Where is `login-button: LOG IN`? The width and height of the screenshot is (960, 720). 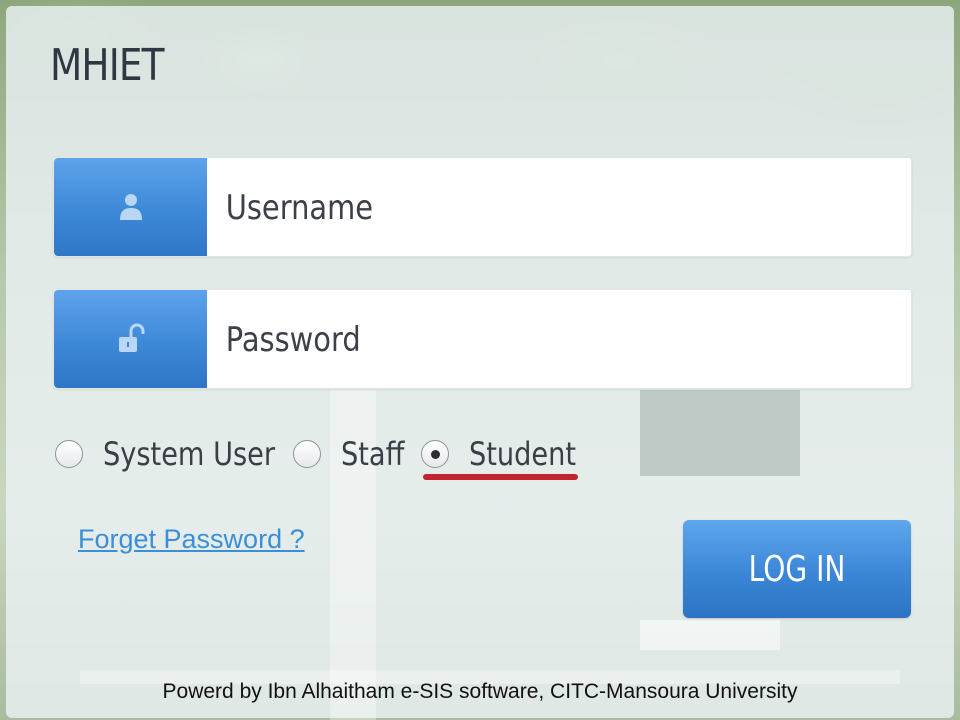
login-button: LOG IN is located at coordinates (797, 569).